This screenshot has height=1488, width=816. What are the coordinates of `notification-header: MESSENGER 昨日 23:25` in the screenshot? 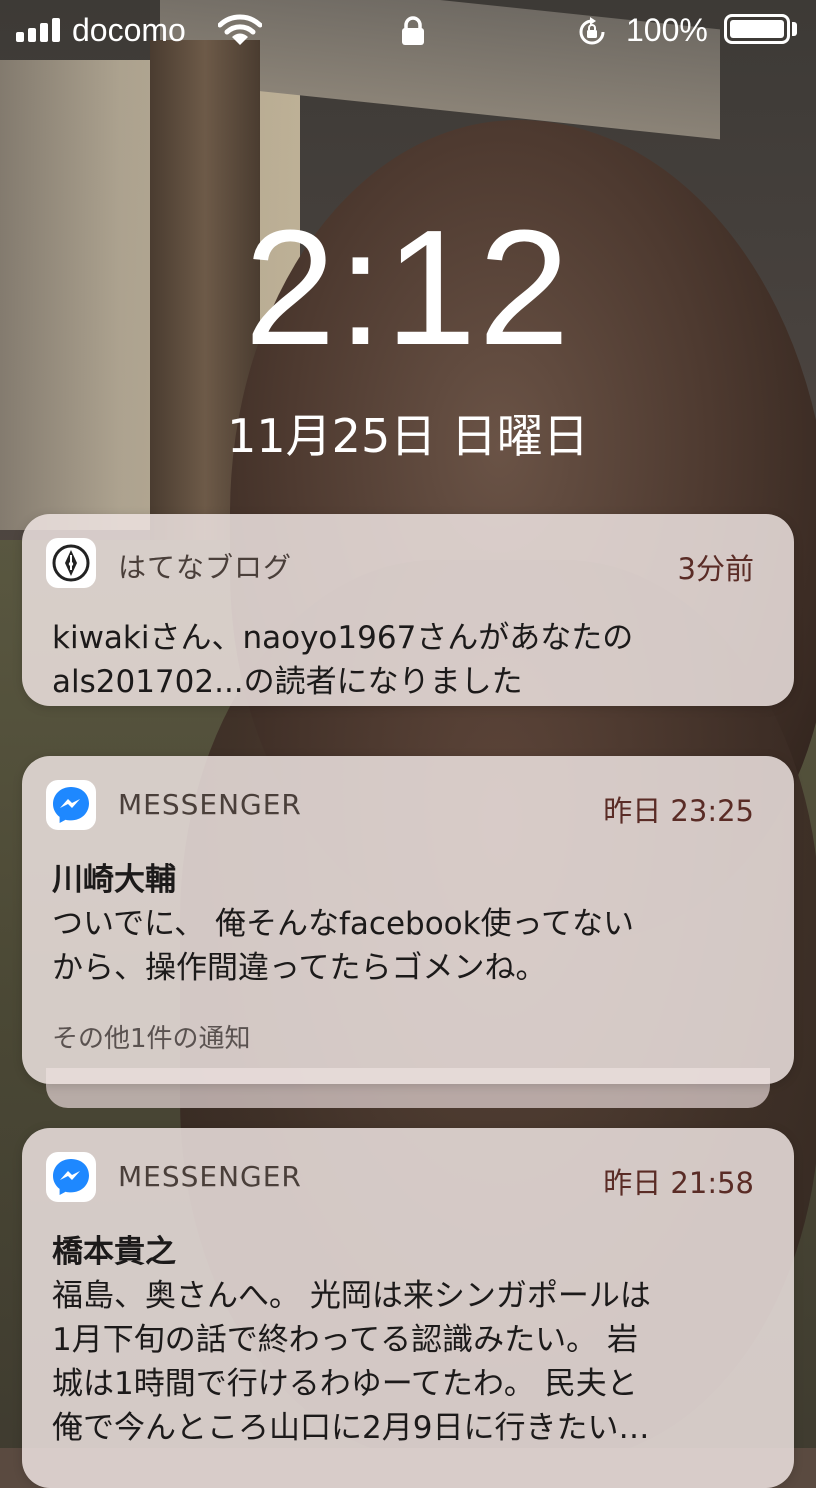 It's located at (400, 805).